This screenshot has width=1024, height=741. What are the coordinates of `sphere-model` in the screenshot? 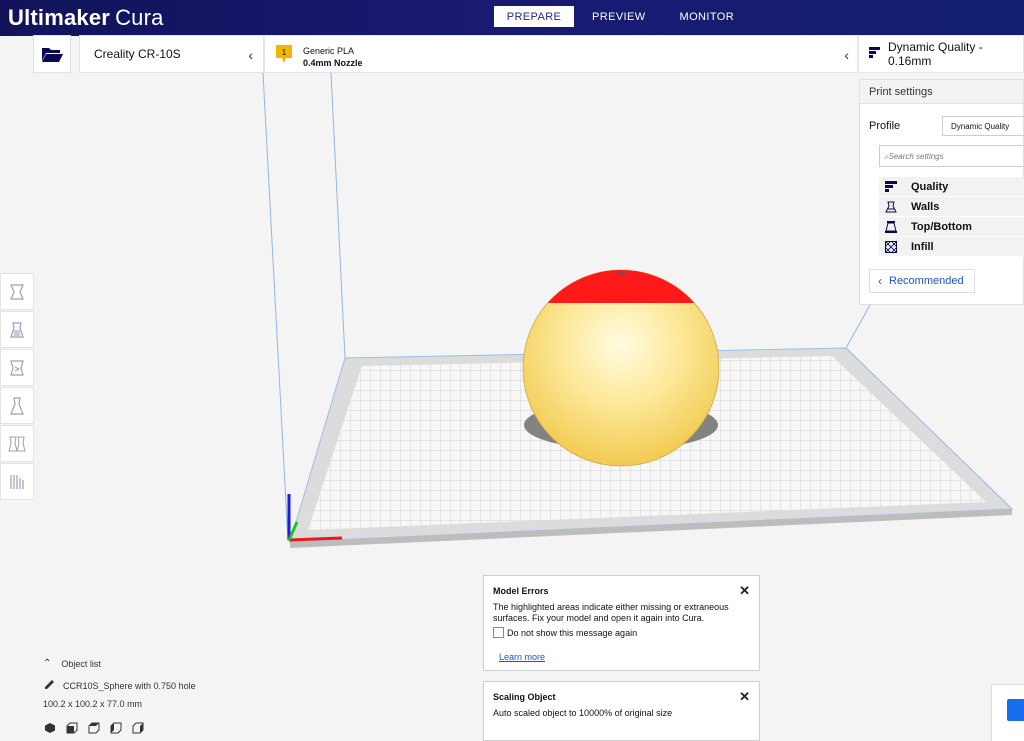 It's located at (621, 368).